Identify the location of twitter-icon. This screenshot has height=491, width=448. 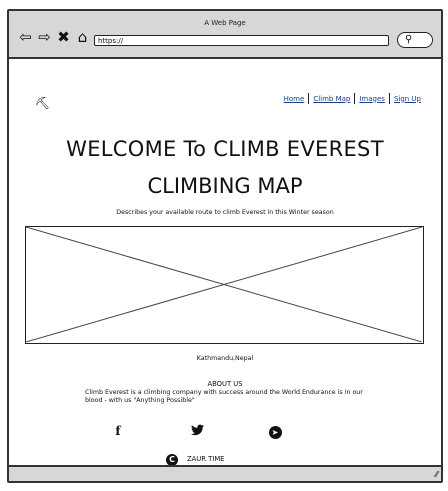
(197, 431).